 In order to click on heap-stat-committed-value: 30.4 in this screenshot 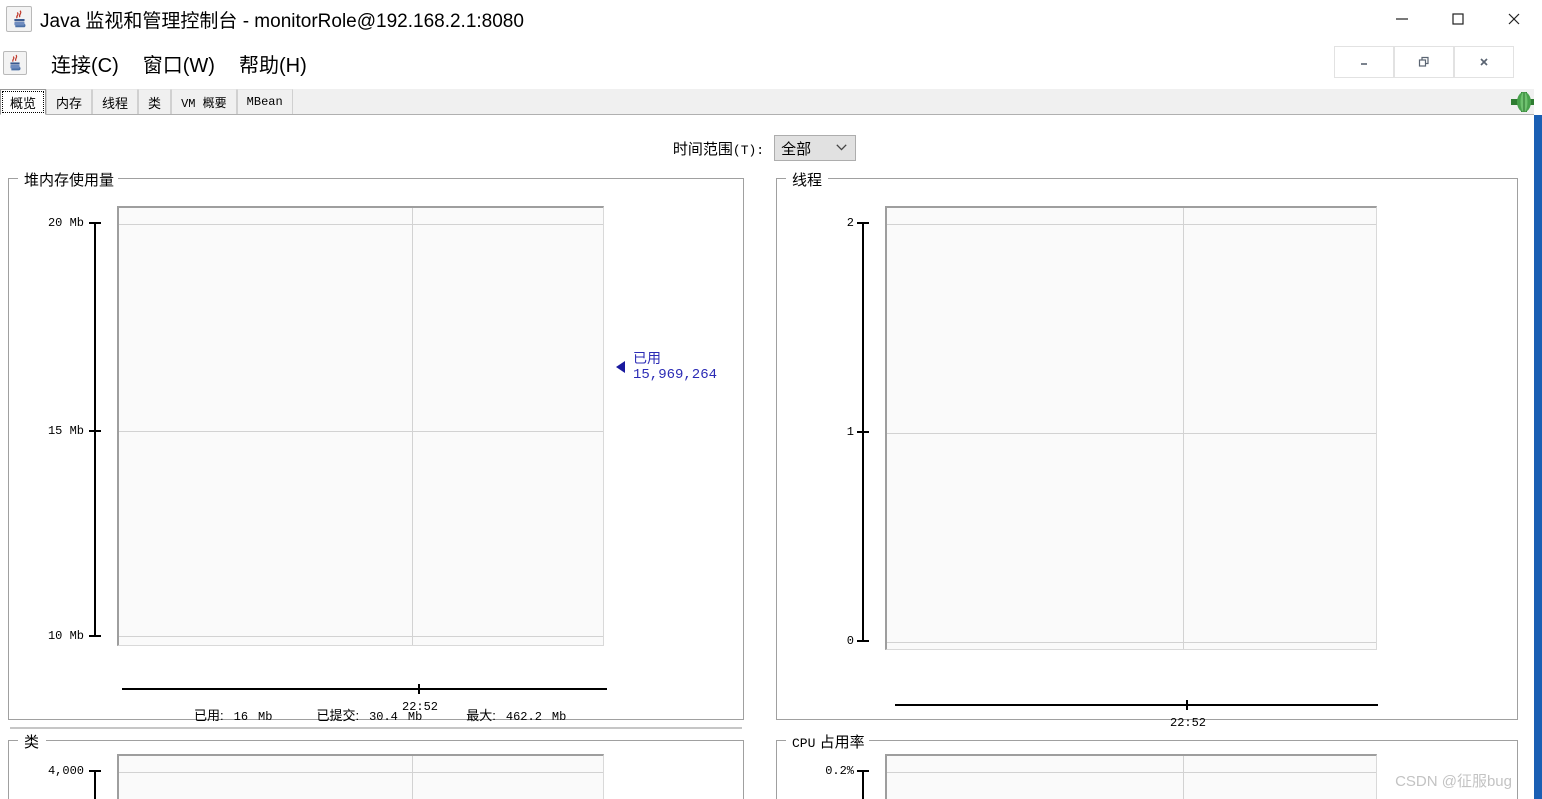, I will do `click(383, 717)`.